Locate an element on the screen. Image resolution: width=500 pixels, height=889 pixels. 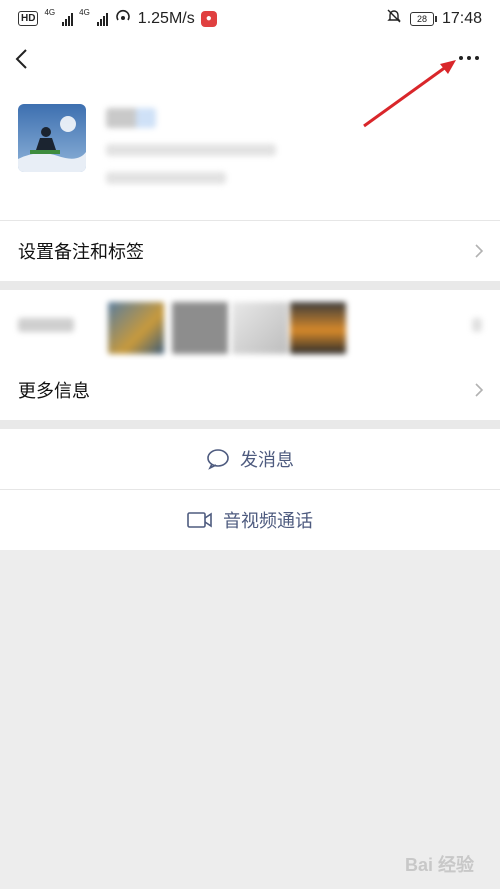
send-message-button: 发消息 is located at coordinates (250, 459).